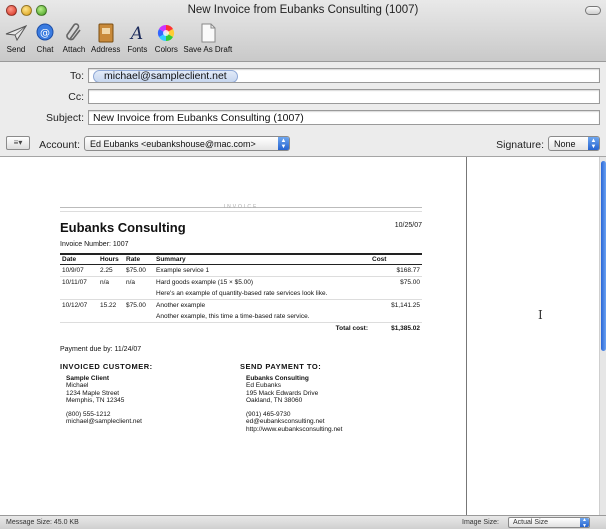 The height and width of the screenshot is (529, 606). I want to click on cell-date: 10/9/07, so click(79, 270).